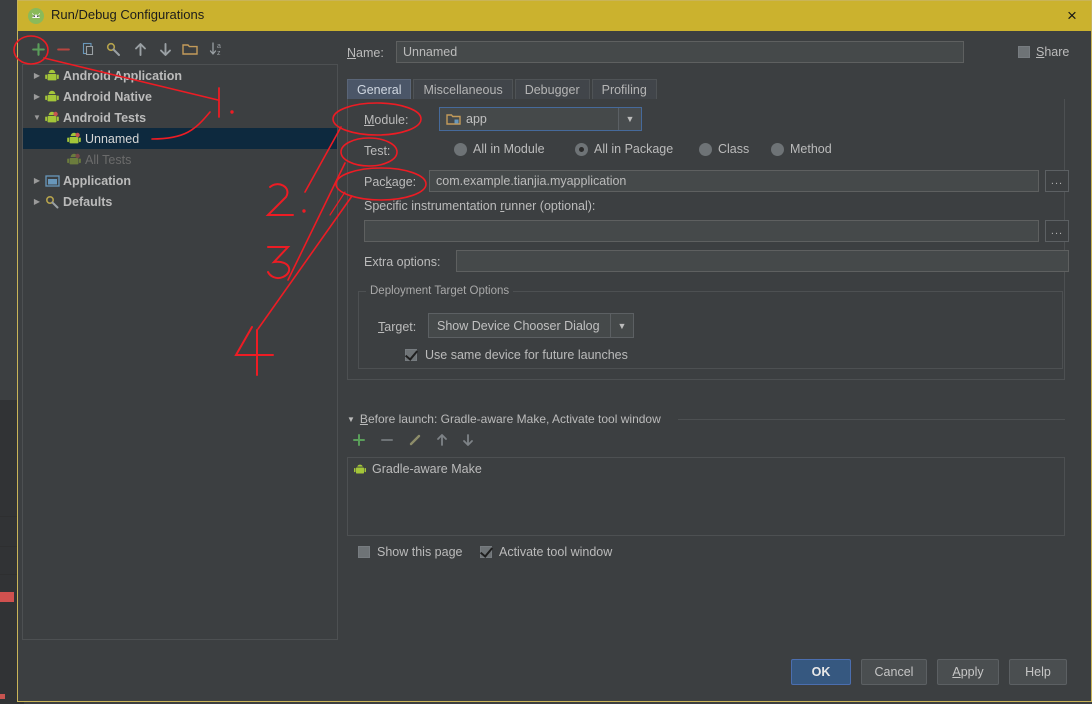 The width and height of the screenshot is (1092, 704). Describe the element at coordinates (581, 149) in the screenshot. I see `radio-all-in-package-dot` at that location.